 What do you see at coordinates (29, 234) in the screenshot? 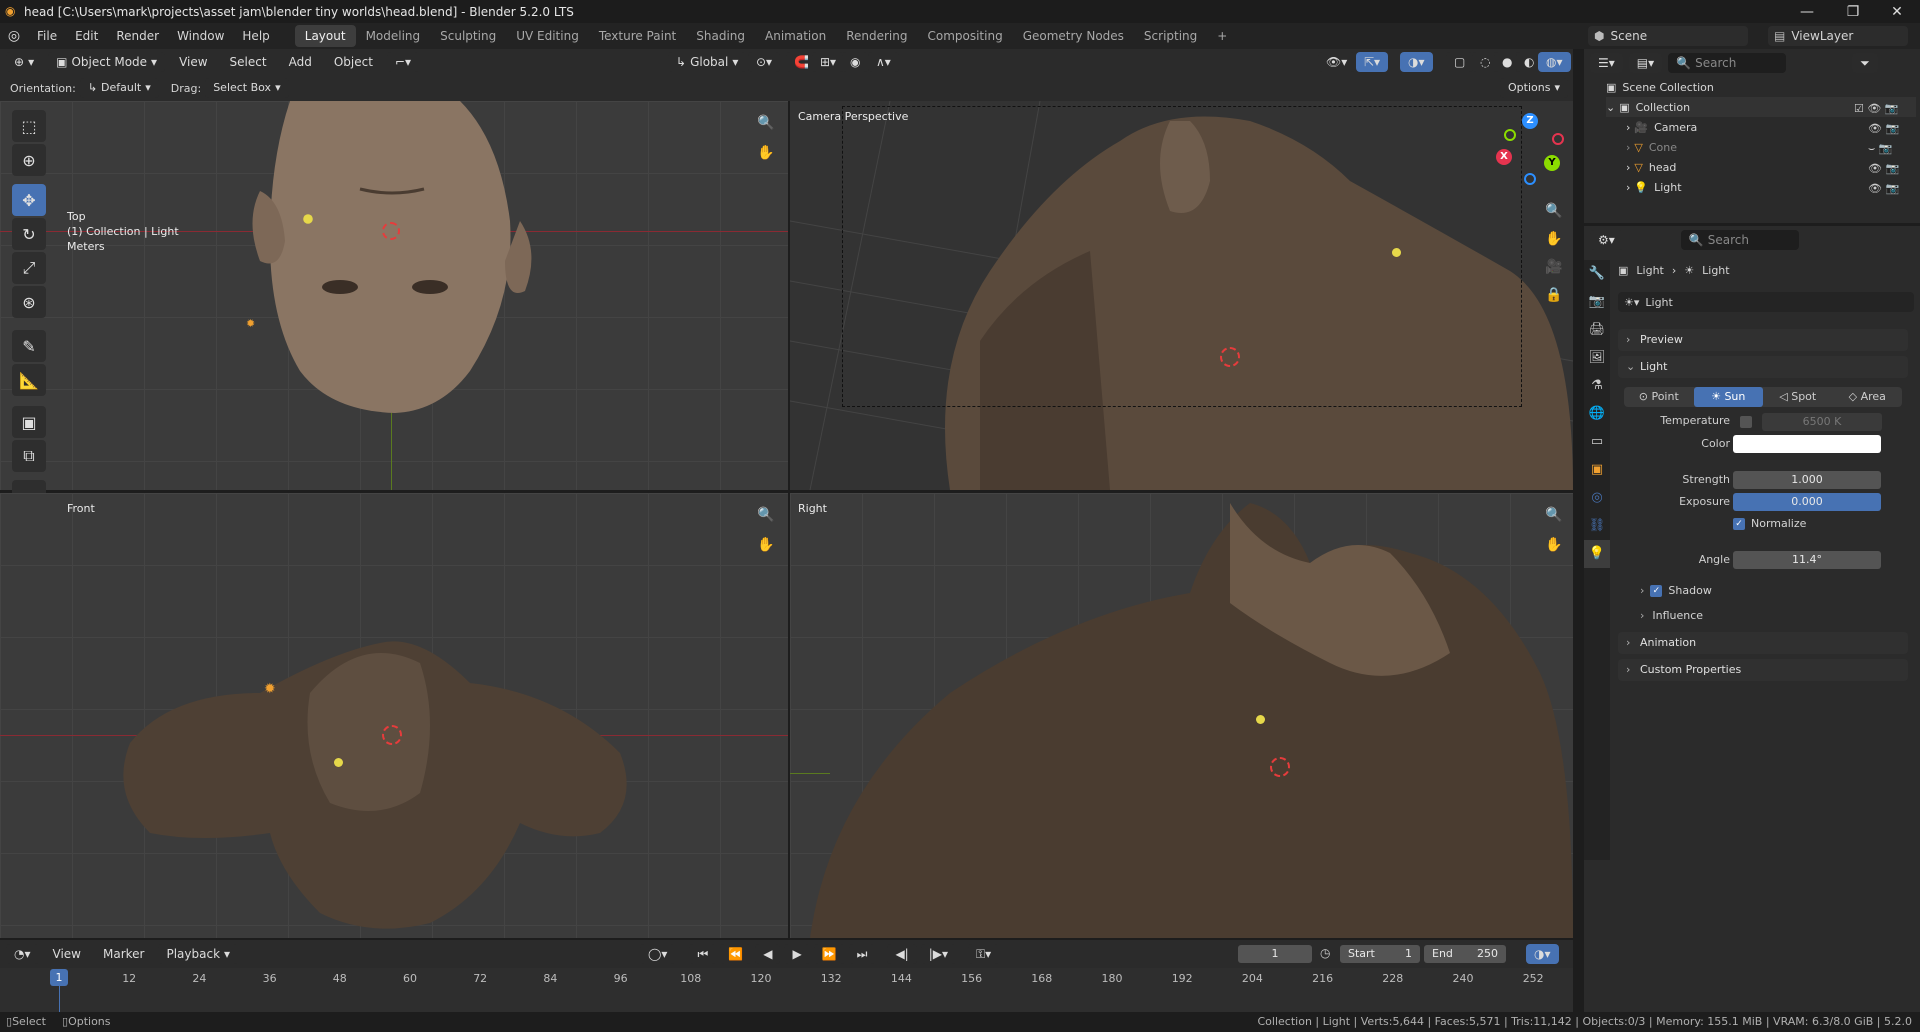
I see `rotate-tool-icon: ↻` at bounding box center [29, 234].